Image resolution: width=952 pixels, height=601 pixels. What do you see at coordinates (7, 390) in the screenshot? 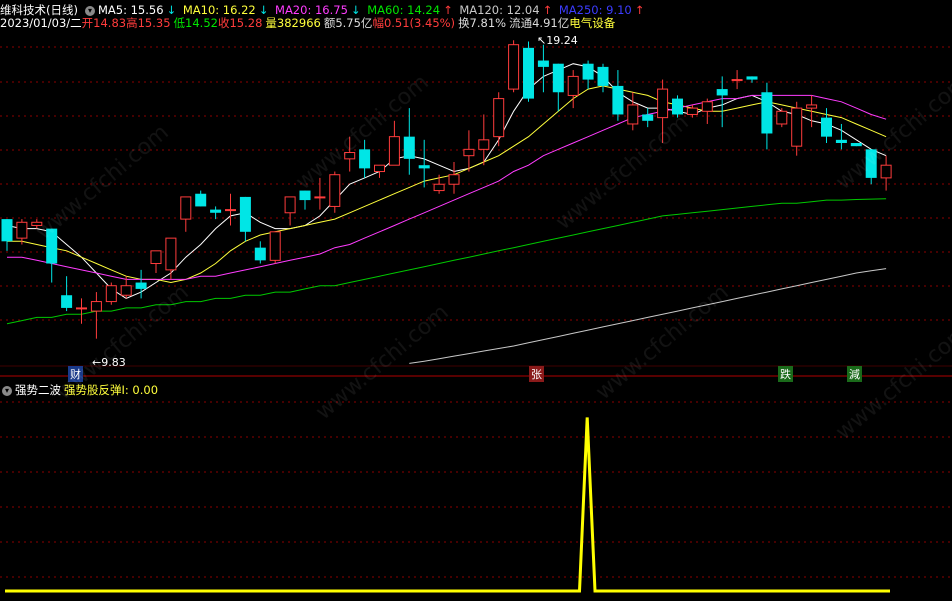
I see `indicator-dropdown-icon: ▾` at bounding box center [7, 390].